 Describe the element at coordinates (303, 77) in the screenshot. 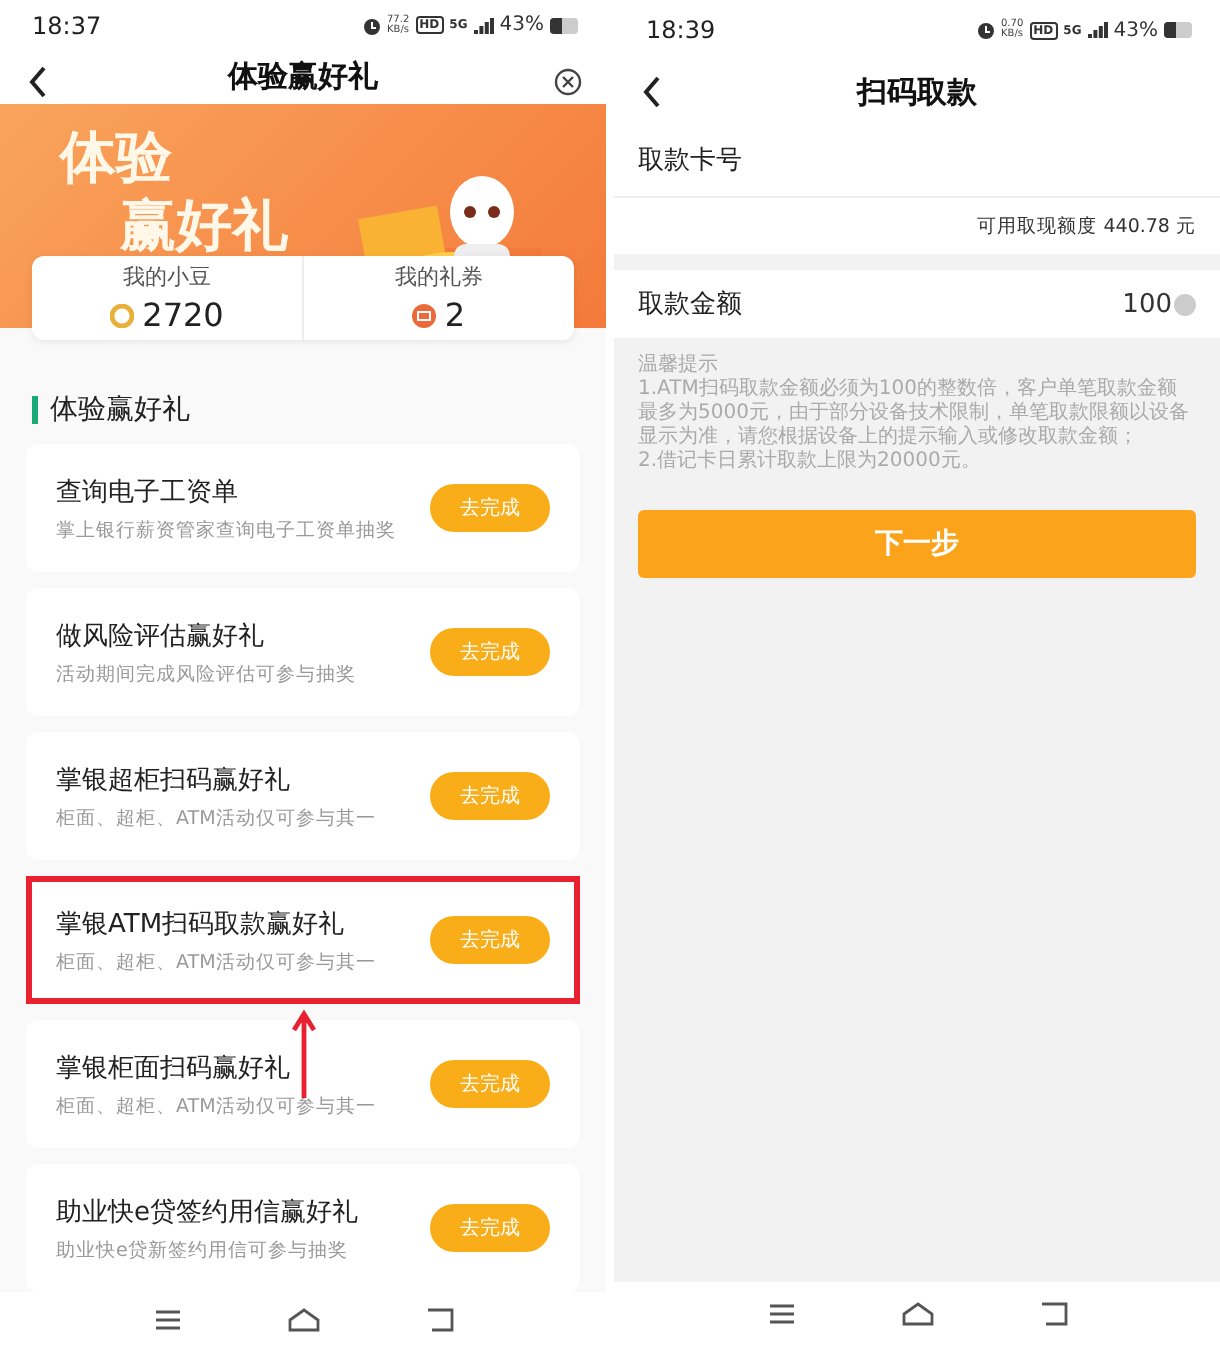

I see `page-title: 体验赢好礼` at that location.